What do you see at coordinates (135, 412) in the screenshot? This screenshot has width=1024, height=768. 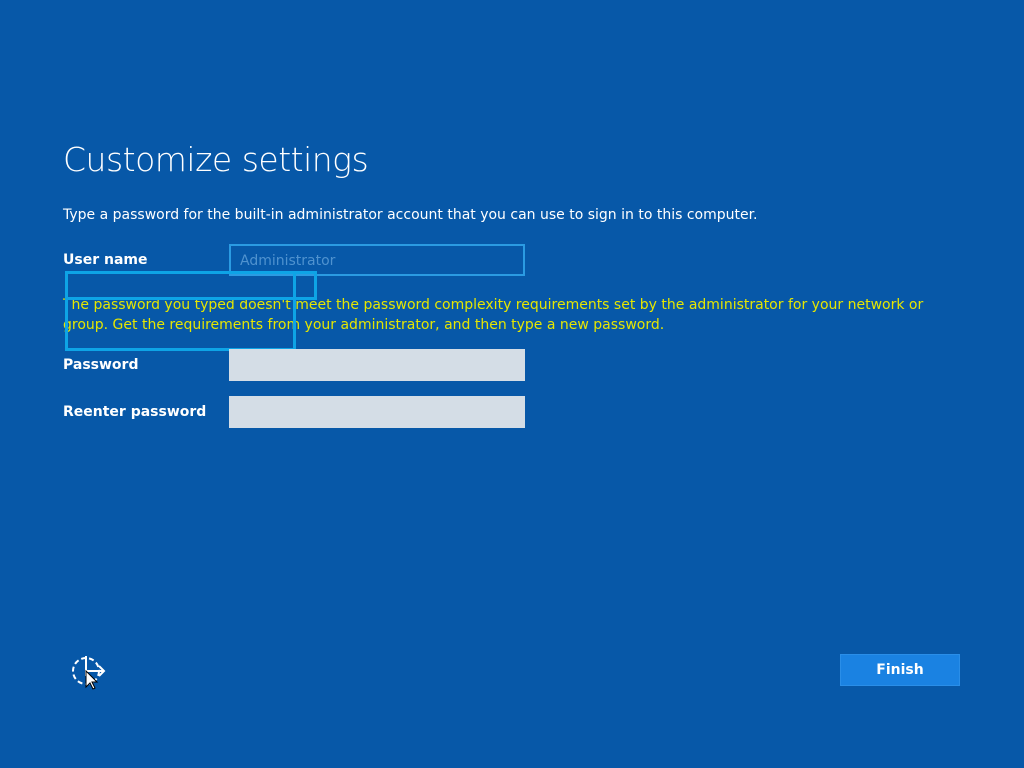 I see `reenter-password-label: Reenter password` at bounding box center [135, 412].